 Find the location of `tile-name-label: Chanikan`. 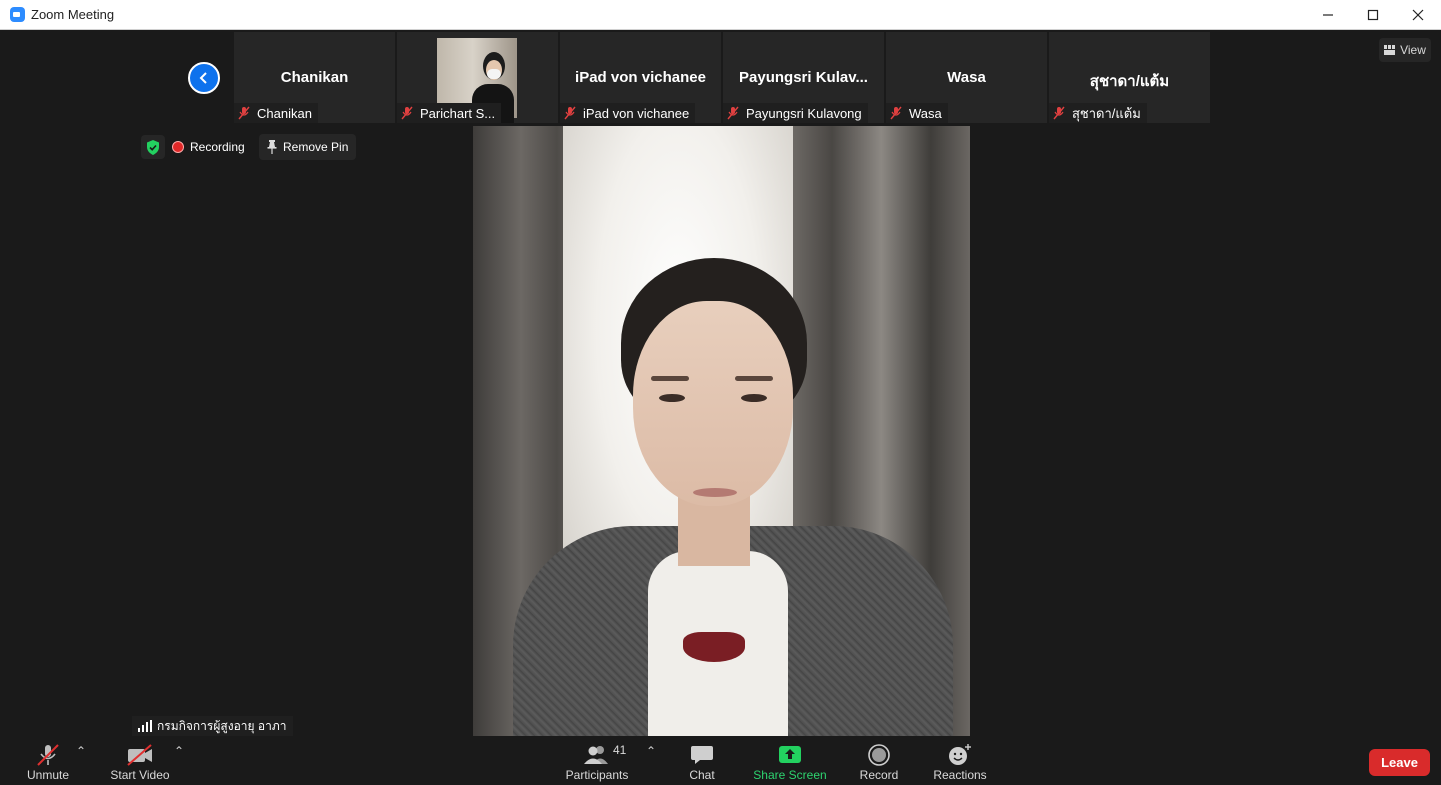

tile-name-label: Chanikan is located at coordinates (276, 113).